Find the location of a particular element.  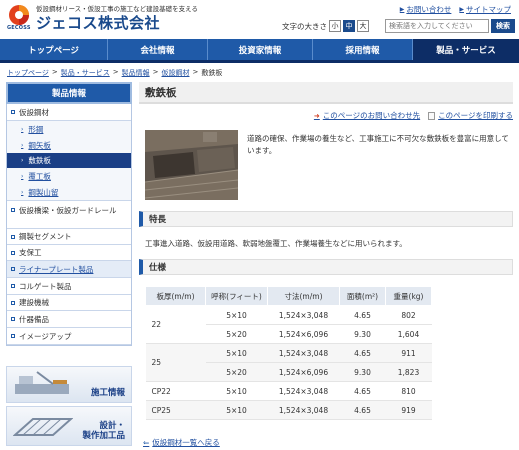

breadcrumb-products-services: 製品・サービス is located at coordinates (85, 73).